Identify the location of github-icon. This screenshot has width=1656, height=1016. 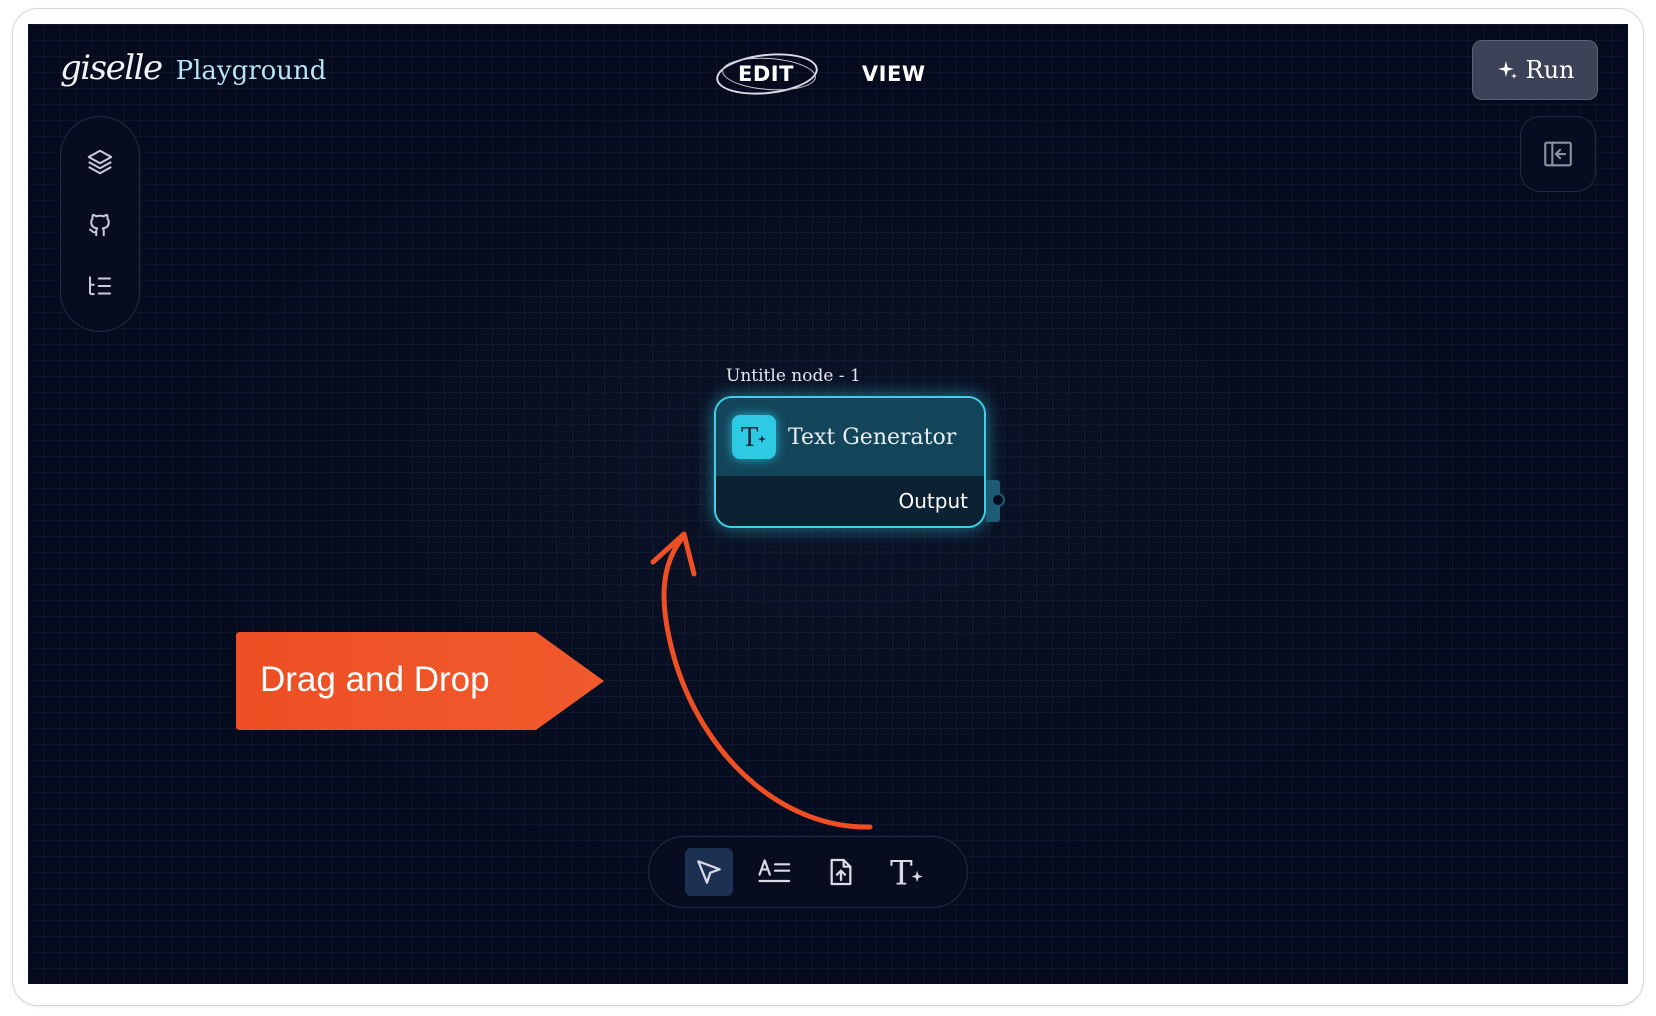
(100, 224).